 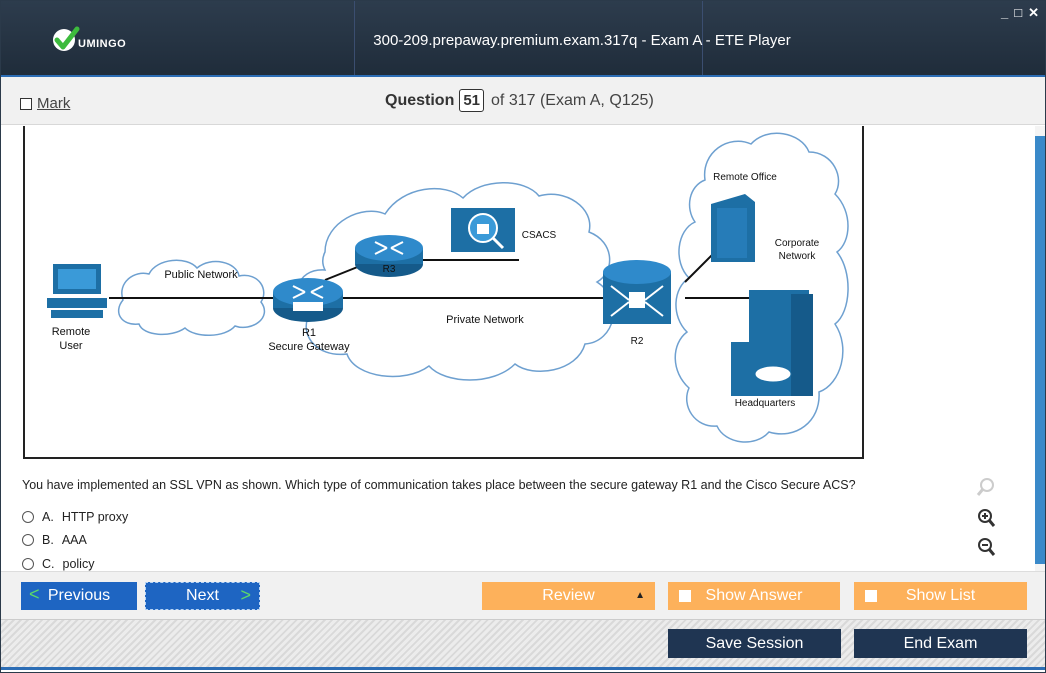 I want to click on r2-switch-icon, so click(x=637, y=292).